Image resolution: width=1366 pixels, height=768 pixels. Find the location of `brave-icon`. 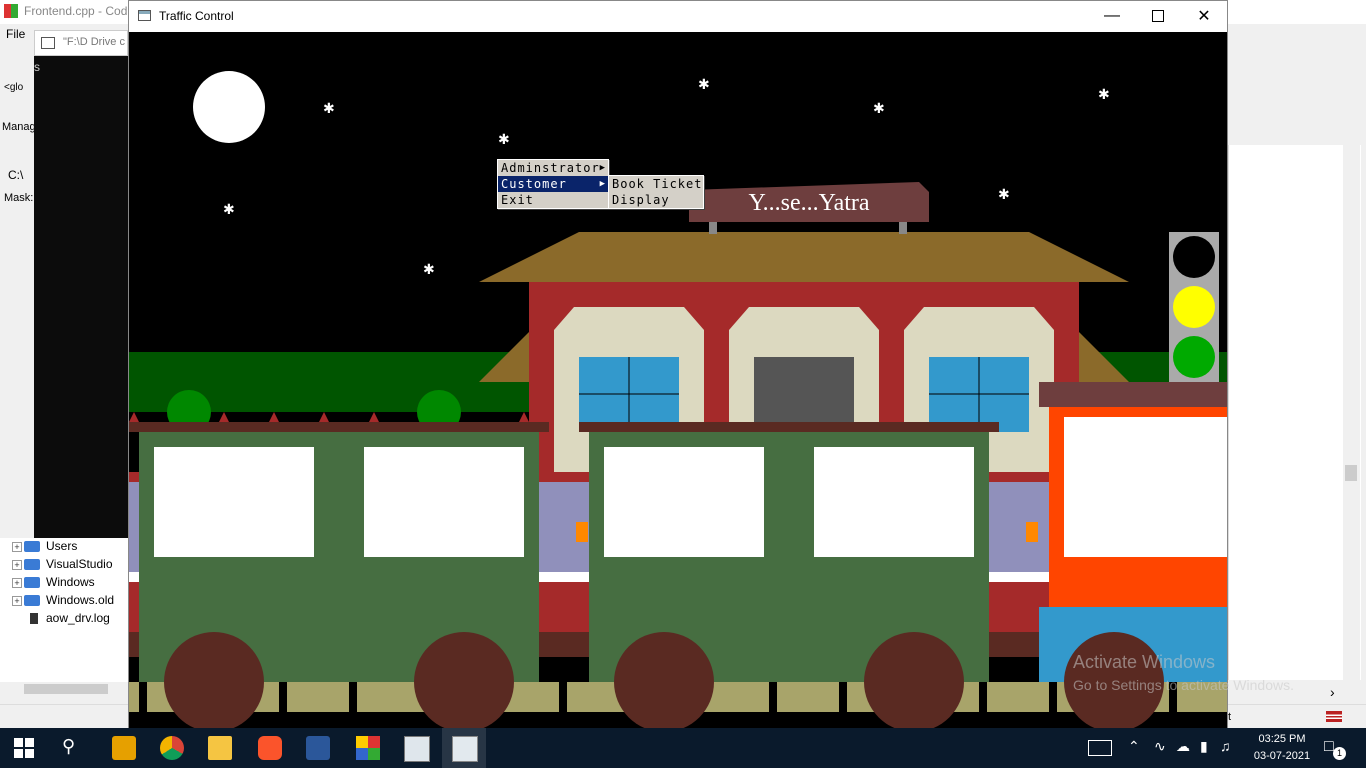

brave-icon is located at coordinates (270, 748).